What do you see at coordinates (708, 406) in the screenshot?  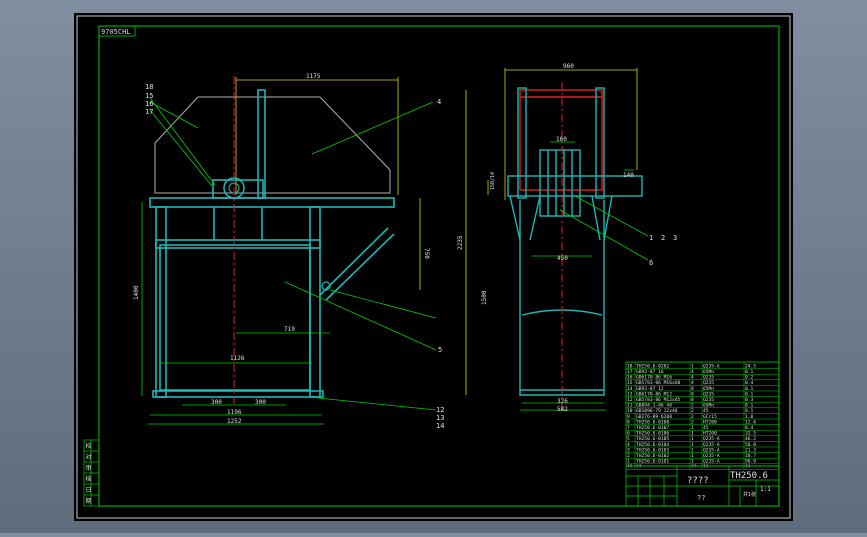 I see `bom-cell: 65Mn` at bounding box center [708, 406].